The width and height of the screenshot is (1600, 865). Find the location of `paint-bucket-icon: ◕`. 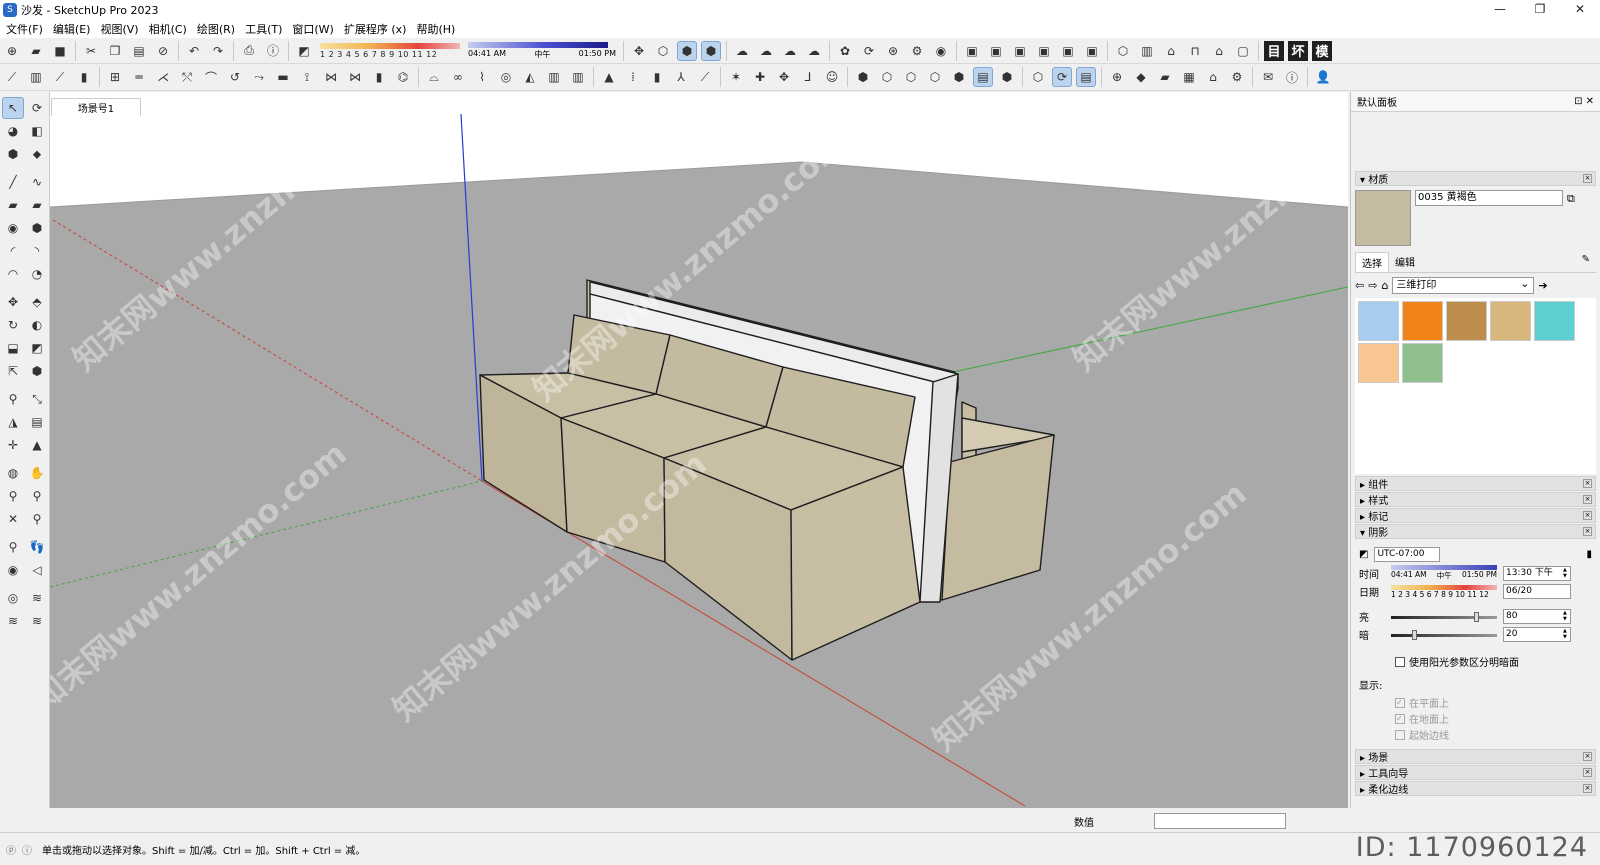

paint-bucket-icon: ◕ is located at coordinates (13, 131).